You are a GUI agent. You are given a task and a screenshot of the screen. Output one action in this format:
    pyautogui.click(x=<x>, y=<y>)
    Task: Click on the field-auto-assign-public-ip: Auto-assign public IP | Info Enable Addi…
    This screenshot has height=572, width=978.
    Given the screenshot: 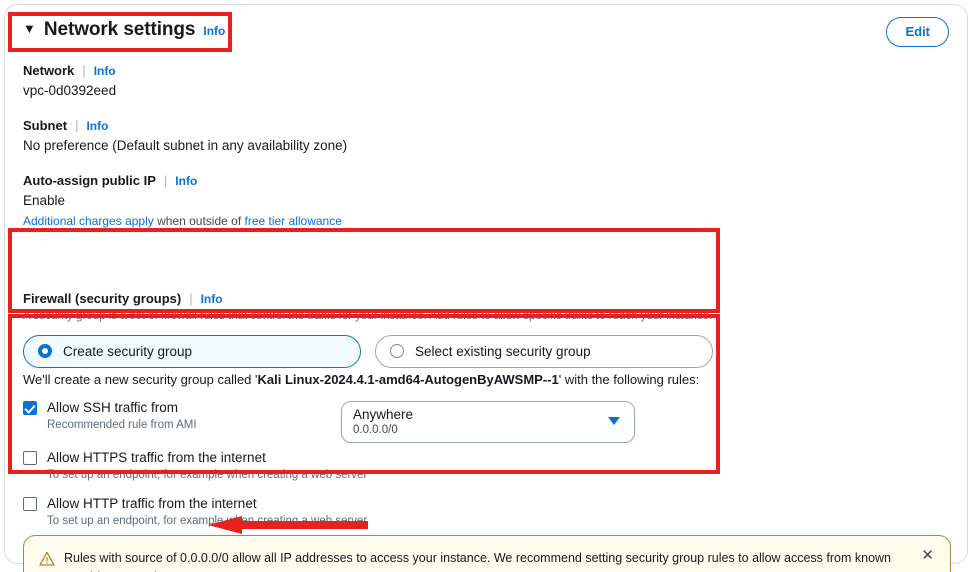 What is the action you would take?
    pyautogui.click(x=182, y=200)
    